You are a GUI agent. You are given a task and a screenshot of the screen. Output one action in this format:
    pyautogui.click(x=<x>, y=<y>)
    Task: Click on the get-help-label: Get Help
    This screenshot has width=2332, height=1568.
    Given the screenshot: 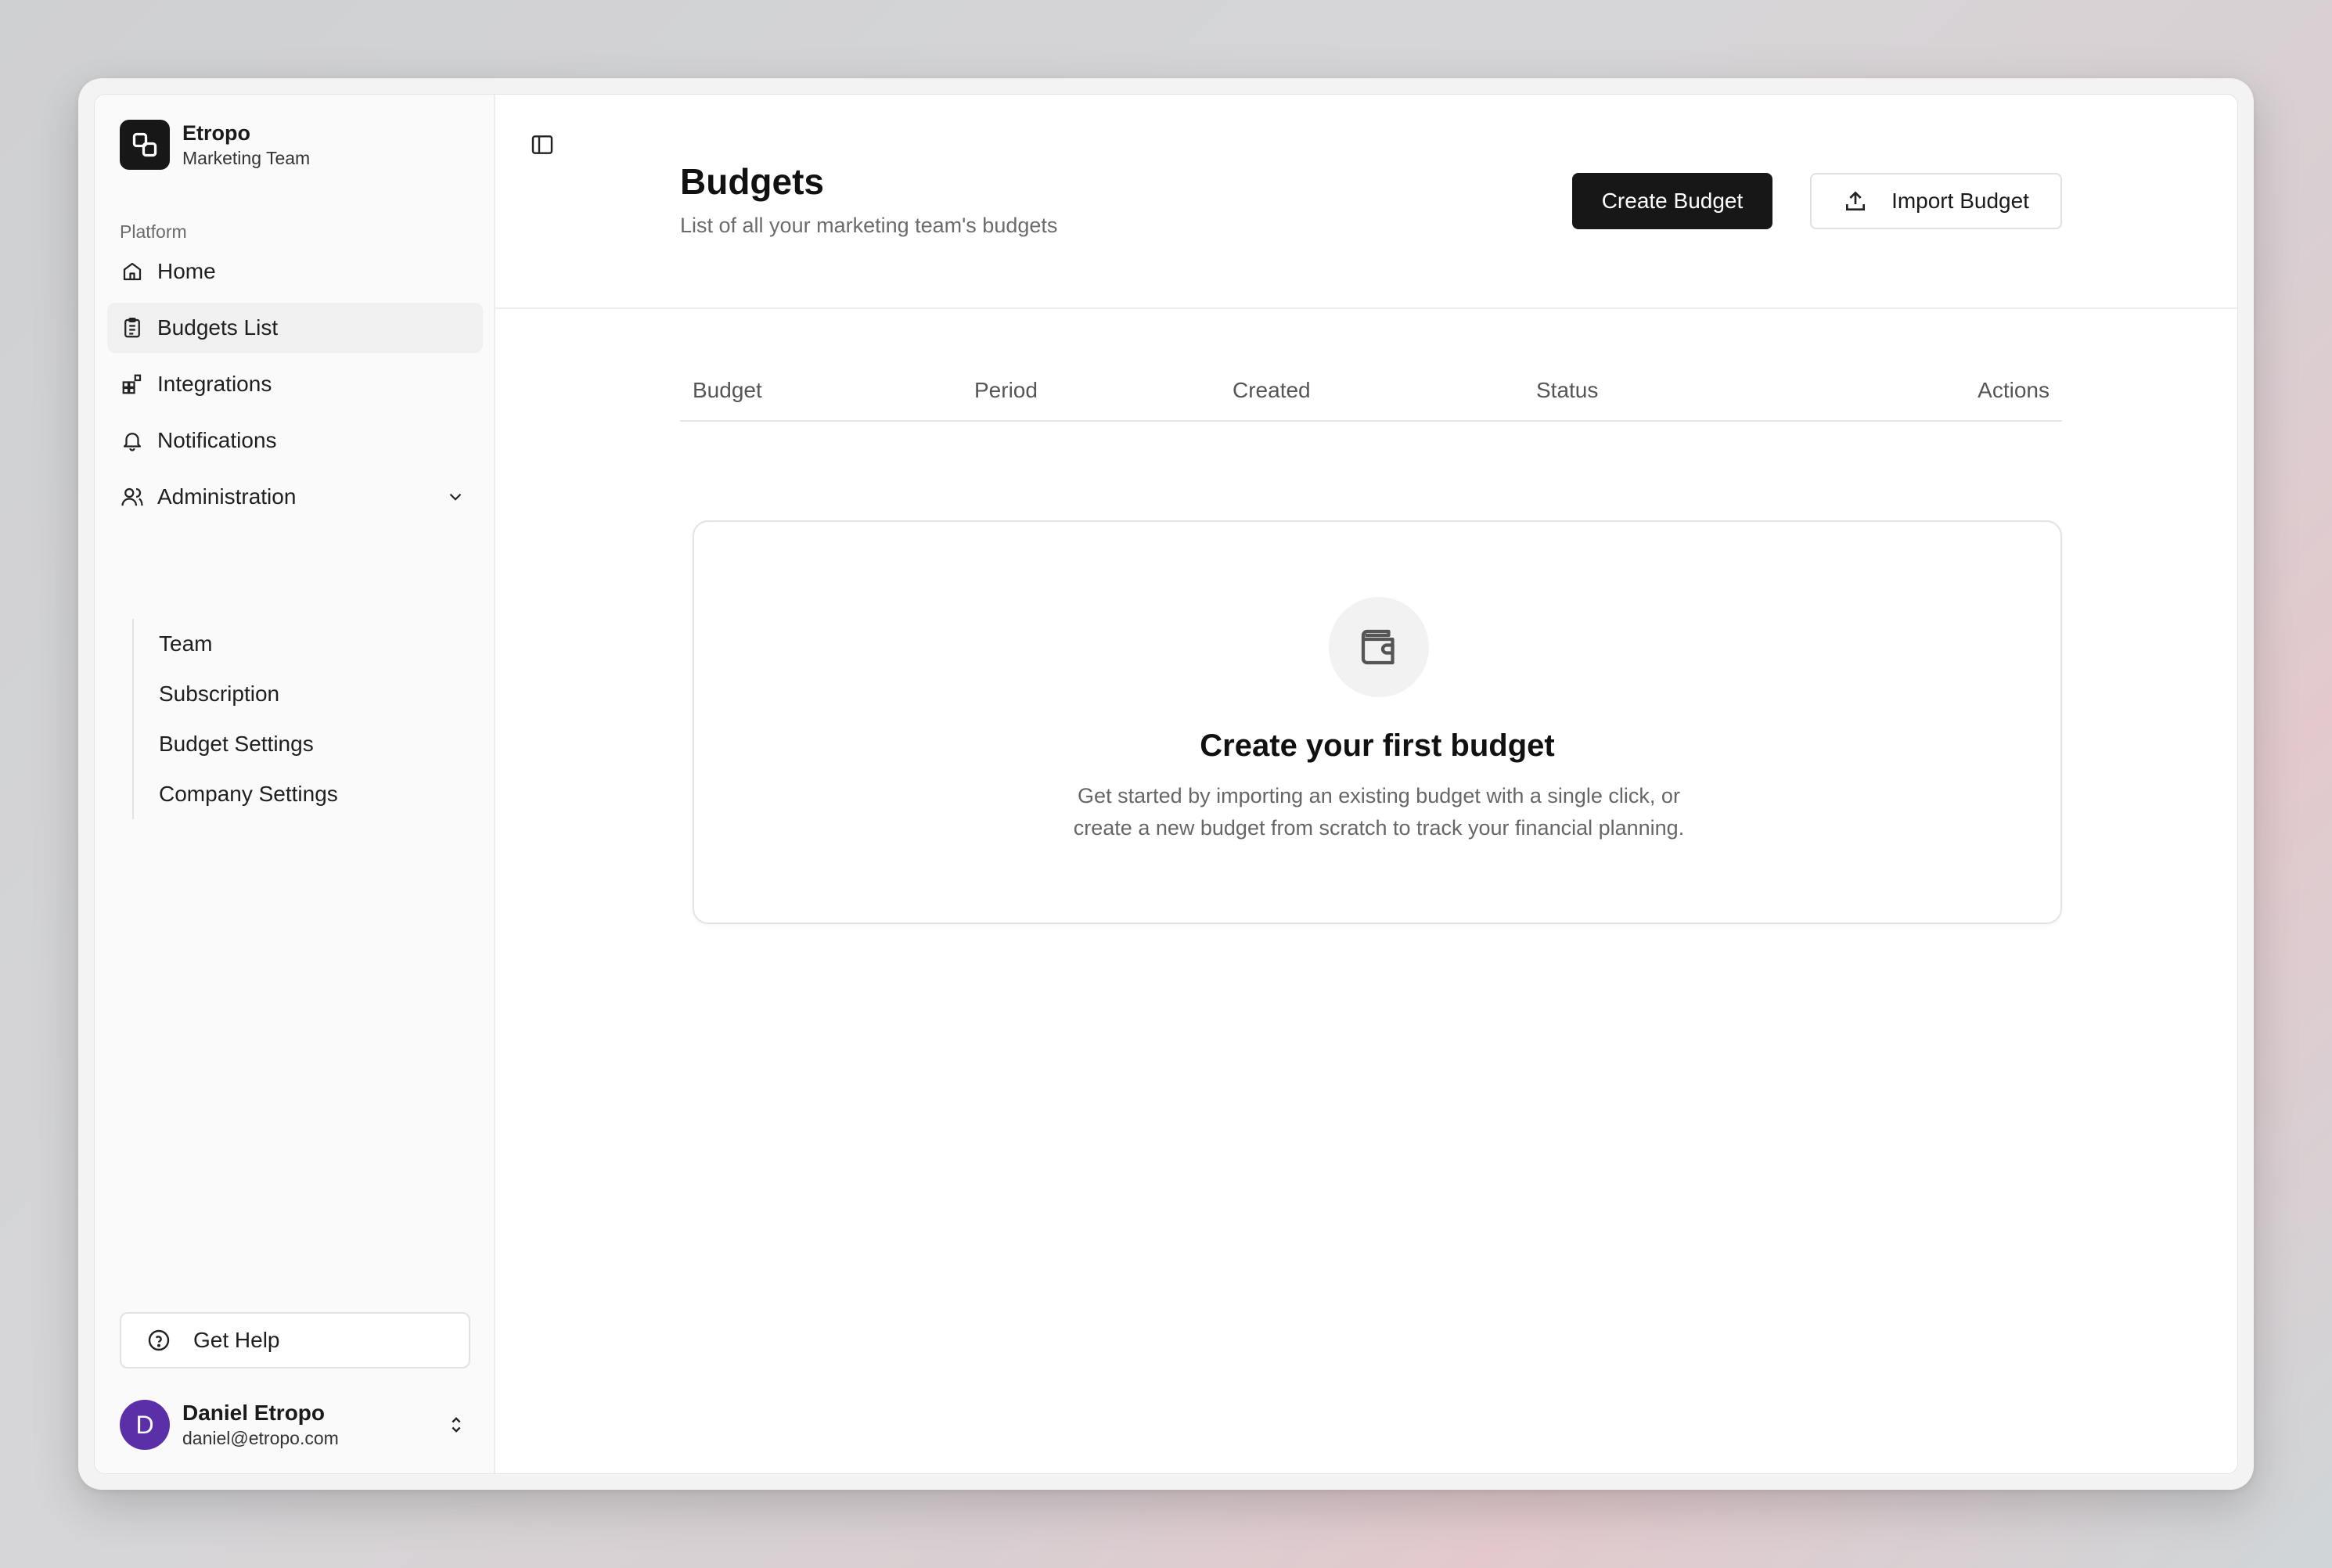 What is the action you would take?
    pyautogui.click(x=237, y=1340)
    